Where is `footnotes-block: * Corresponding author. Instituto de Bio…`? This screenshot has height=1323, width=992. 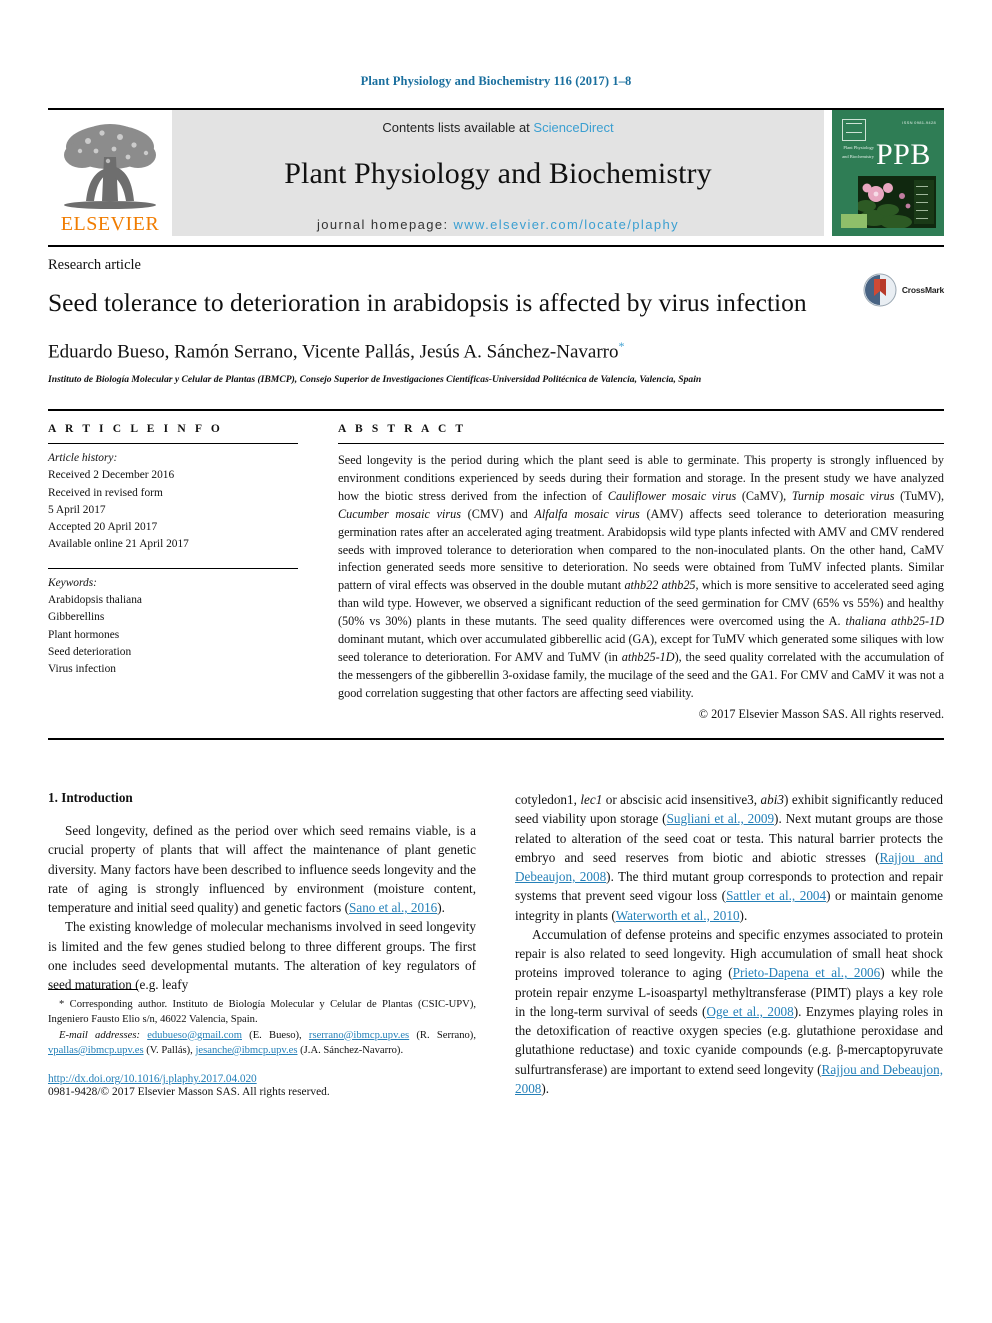 footnotes-block: * Corresponding author. Instituto de Bio… is located at coordinates (262, 1043).